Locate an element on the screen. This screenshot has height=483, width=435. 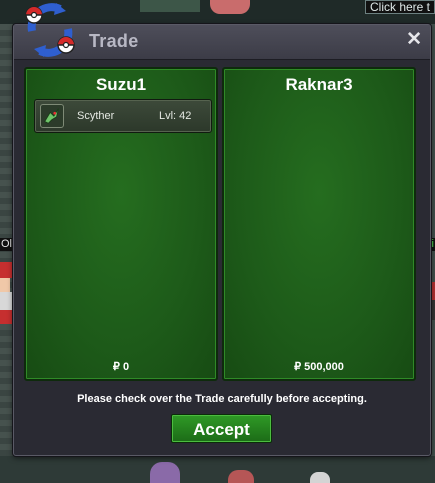
item-level: Lvl: 42 is located at coordinates (175, 116).